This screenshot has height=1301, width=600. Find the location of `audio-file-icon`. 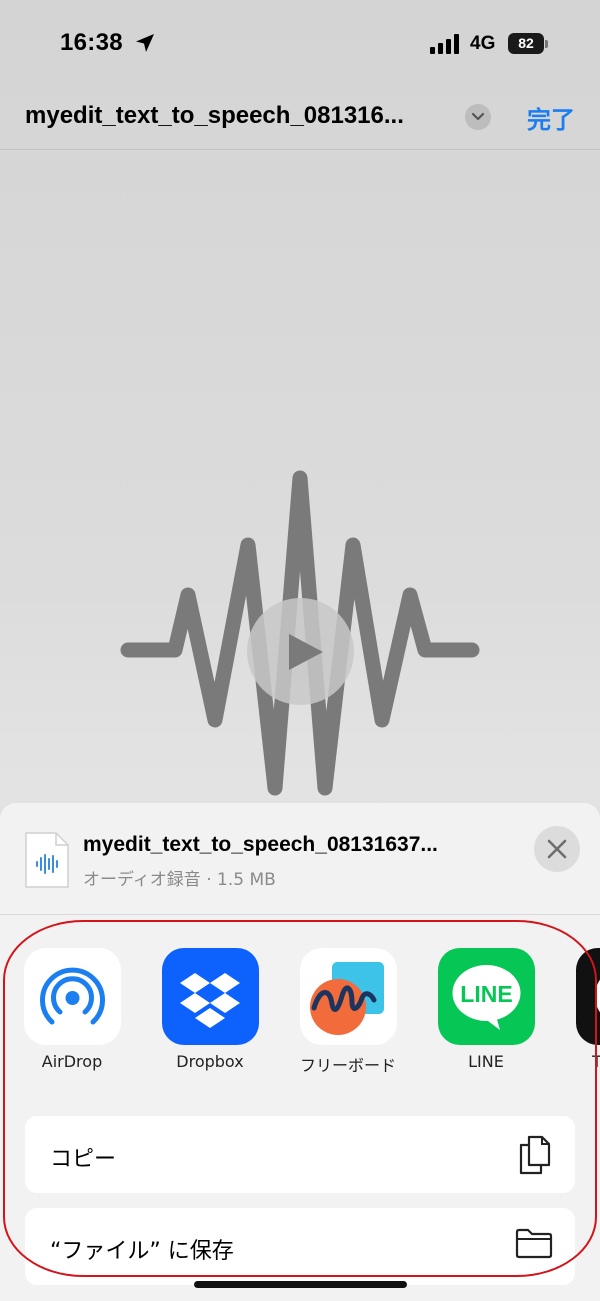

audio-file-icon is located at coordinates (47, 862).